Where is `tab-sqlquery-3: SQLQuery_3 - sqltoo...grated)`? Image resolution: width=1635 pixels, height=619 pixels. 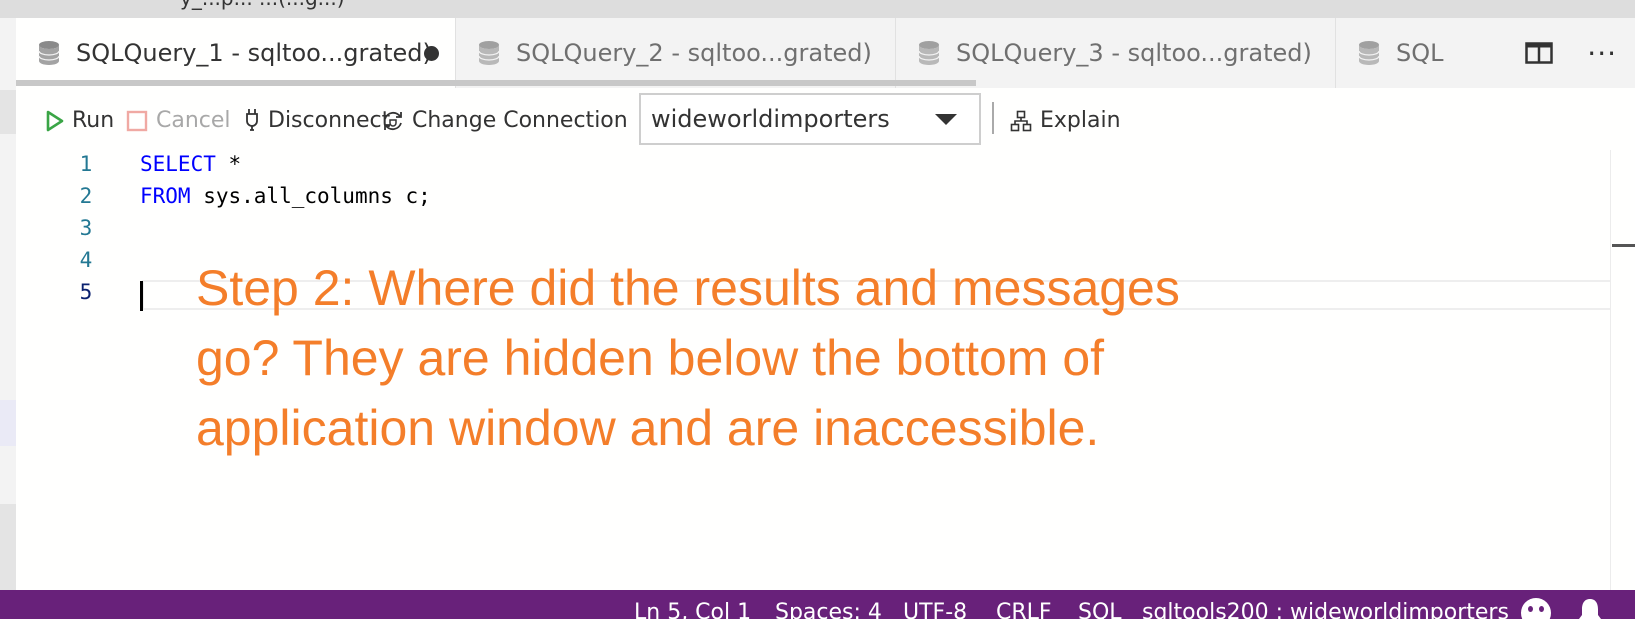
tab-sqlquery-3: SQLQuery_3 - sqltoo...grated) is located at coordinates (1116, 53).